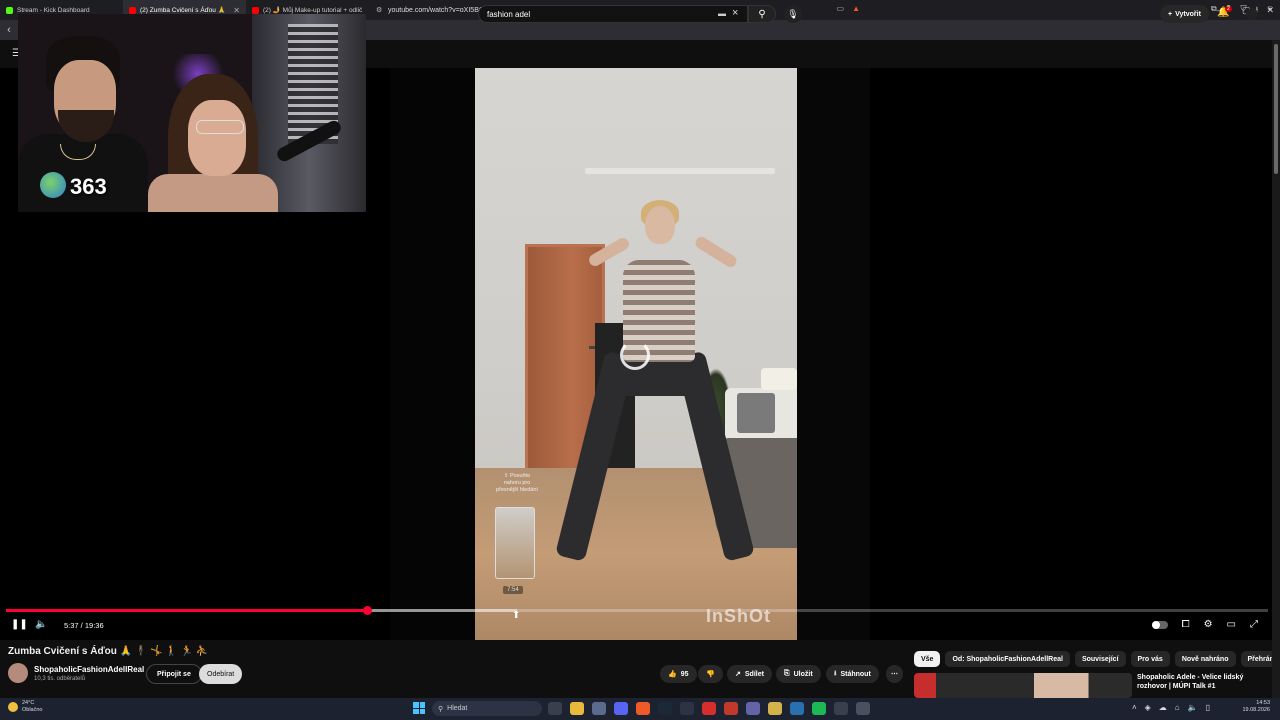 Image resolution: width=1280 pixels, height=720 pixels. Describe the element at coordinates (722, 13) in the screenshot. I see `keyboard-icon: ▬` at that location.